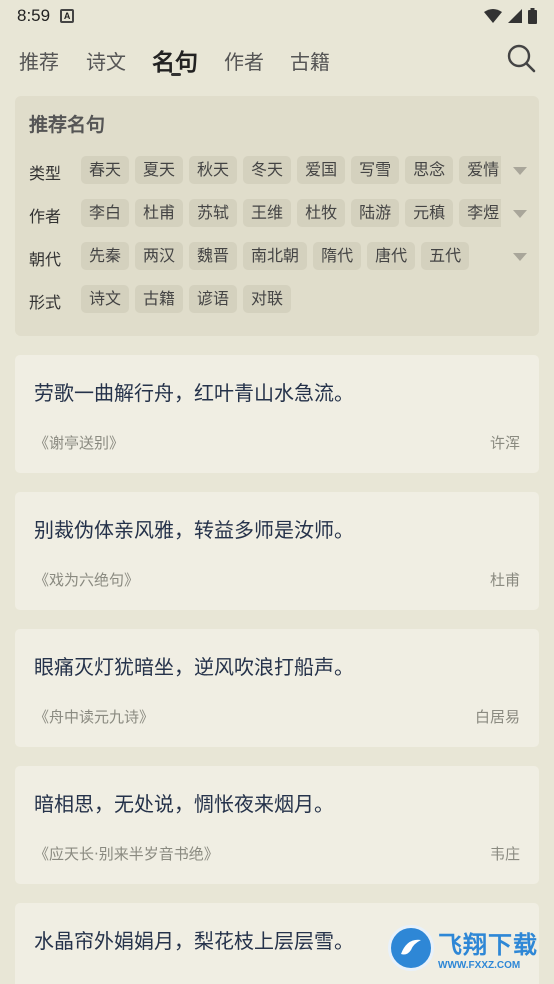  What do you see at coordinates (429, 213) in the screenshot?
I see `chip: 元稹` at bounding box center [429, 213].